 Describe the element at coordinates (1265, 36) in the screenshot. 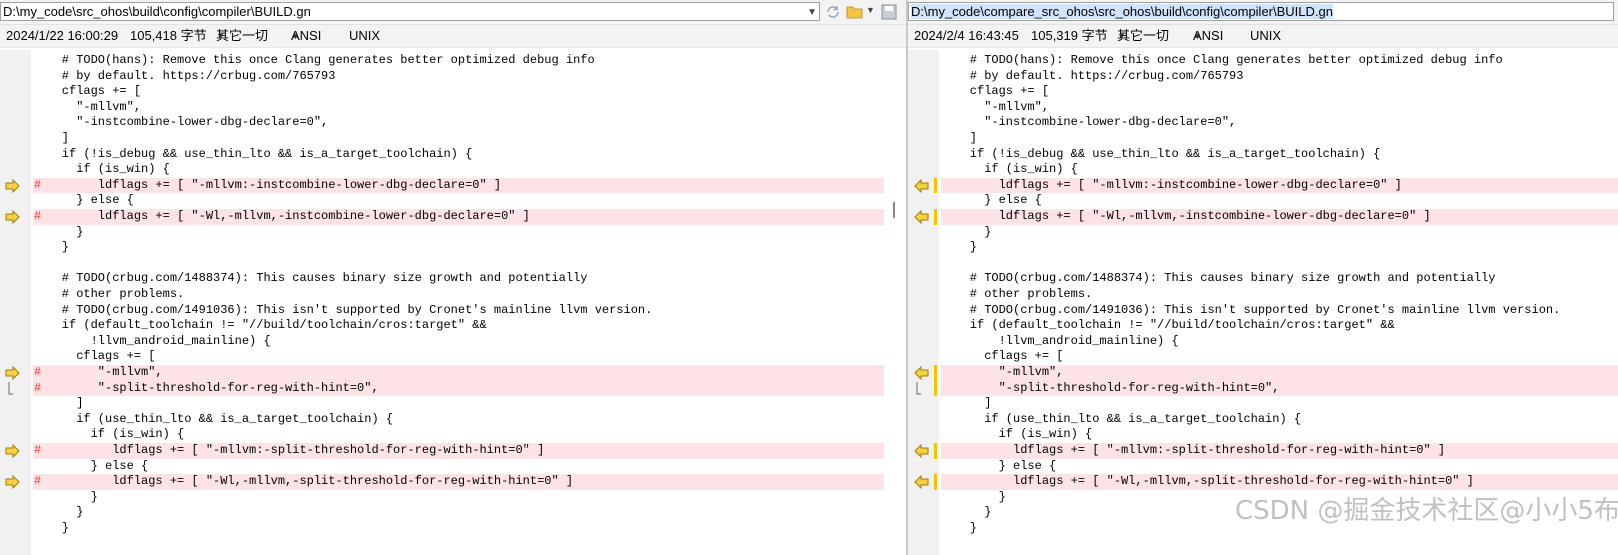

I see `right-line-ending: UNIX` at that location.